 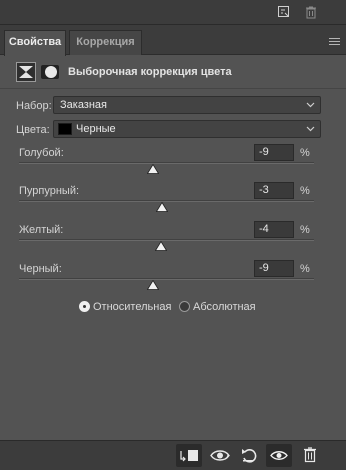 I want to click on preset-value: Заказная, so click(x=84, y=105).